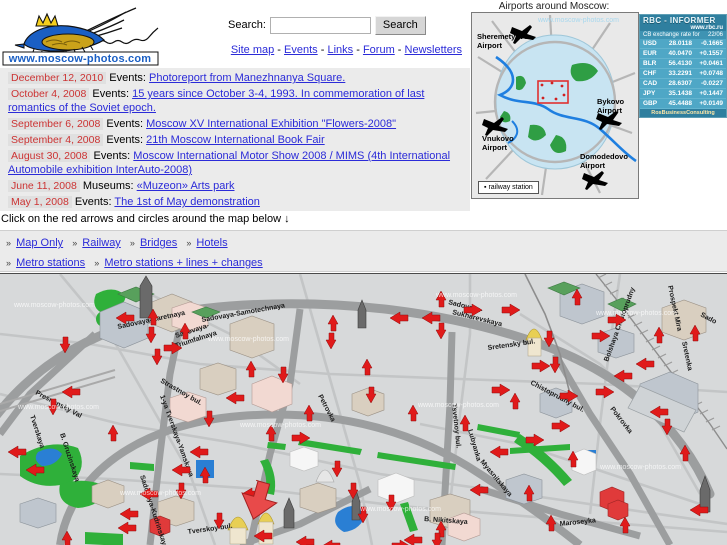 The height and width of the screenshot is (545, 727). What do you see at coordinates (678, 73) in the screenshot?
I see `currency-value: 33.2291` at bounding box center [678, 73].